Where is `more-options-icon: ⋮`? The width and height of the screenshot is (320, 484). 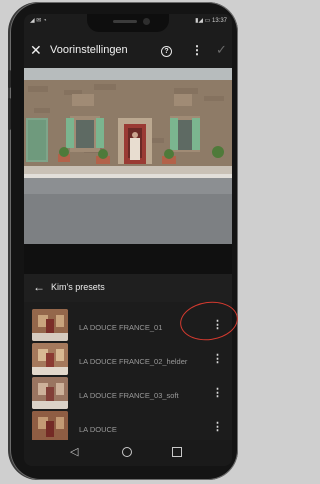 more-options-icon: ⋮ is located at coordinates (197, 50).